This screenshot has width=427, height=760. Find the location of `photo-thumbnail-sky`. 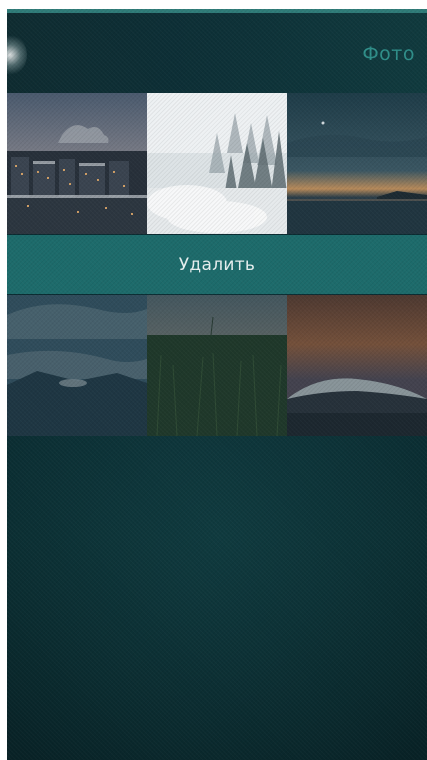

photo-thumbnail-sky is located at coordinates (77, 365).